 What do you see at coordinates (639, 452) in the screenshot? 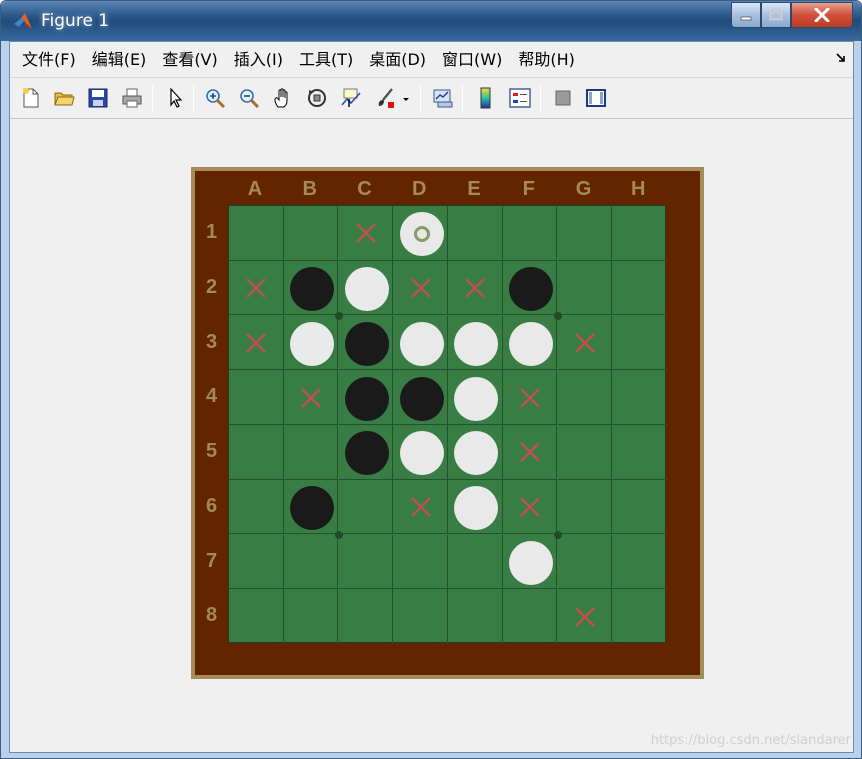
I see `board-cell-H5` at bounding box center [639, 452].